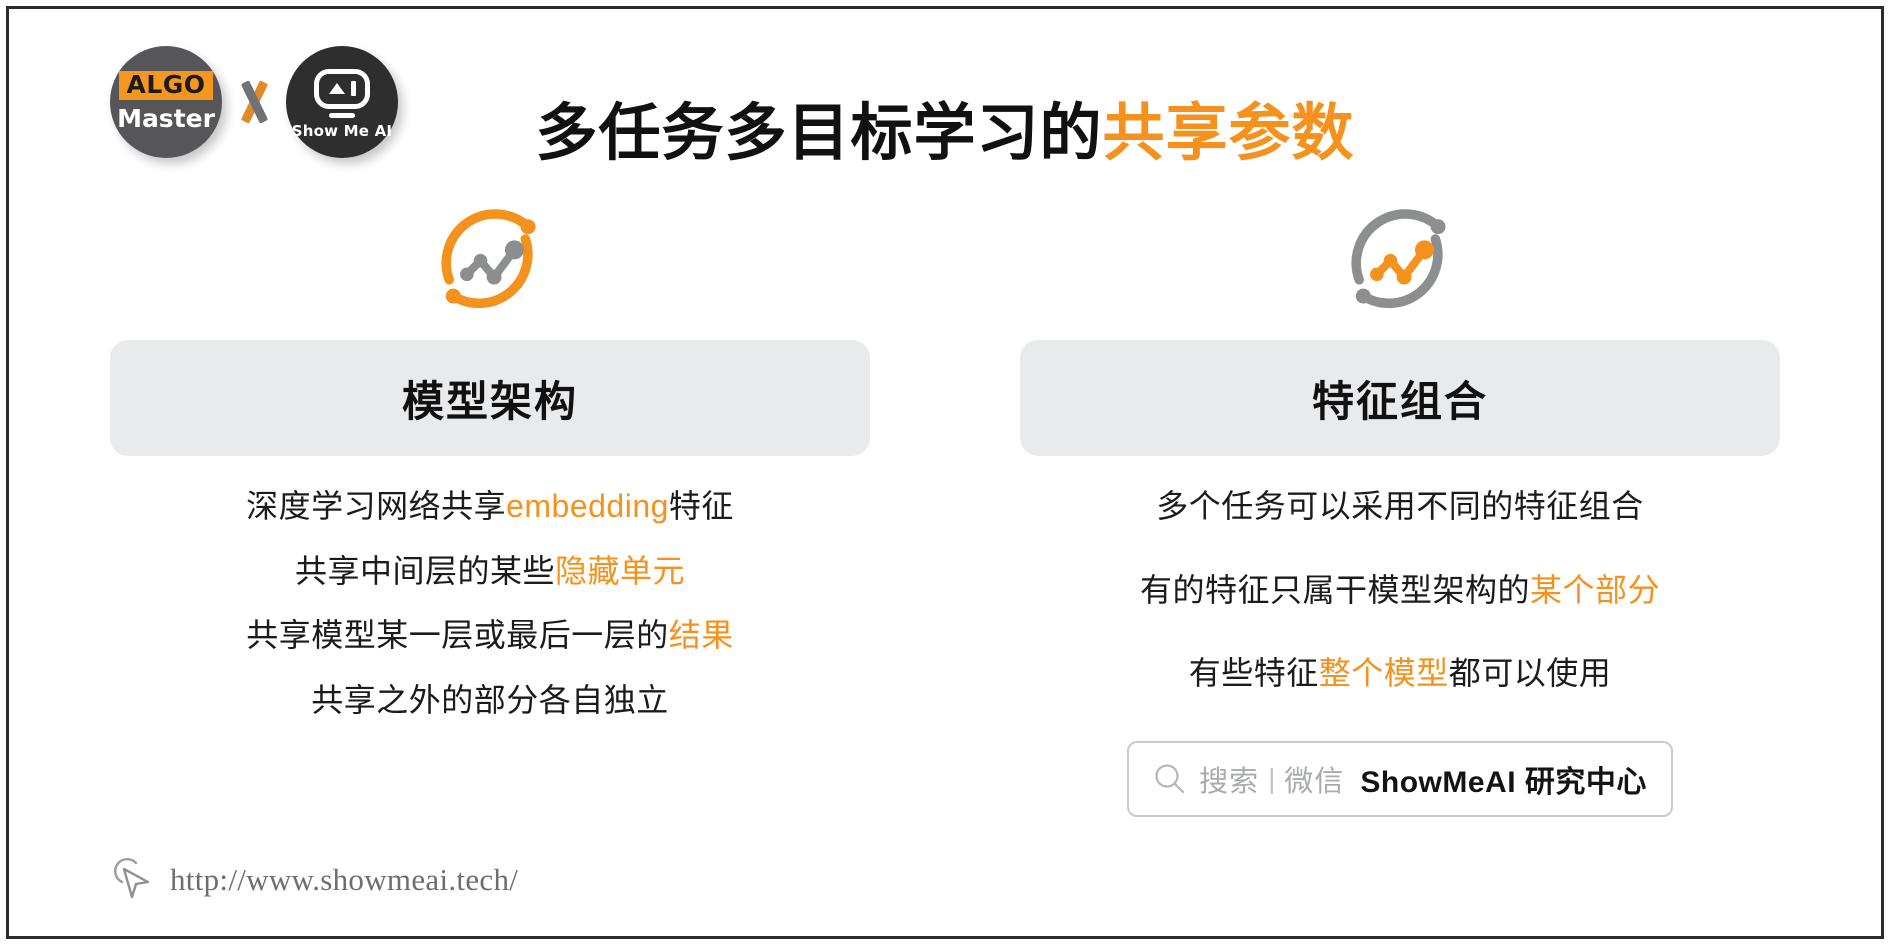 The width and height of the screenshot is (1890, 945). I want to click on bullet-item: 有的特征只属干模型架构的某个部分, so click(1400, 589).